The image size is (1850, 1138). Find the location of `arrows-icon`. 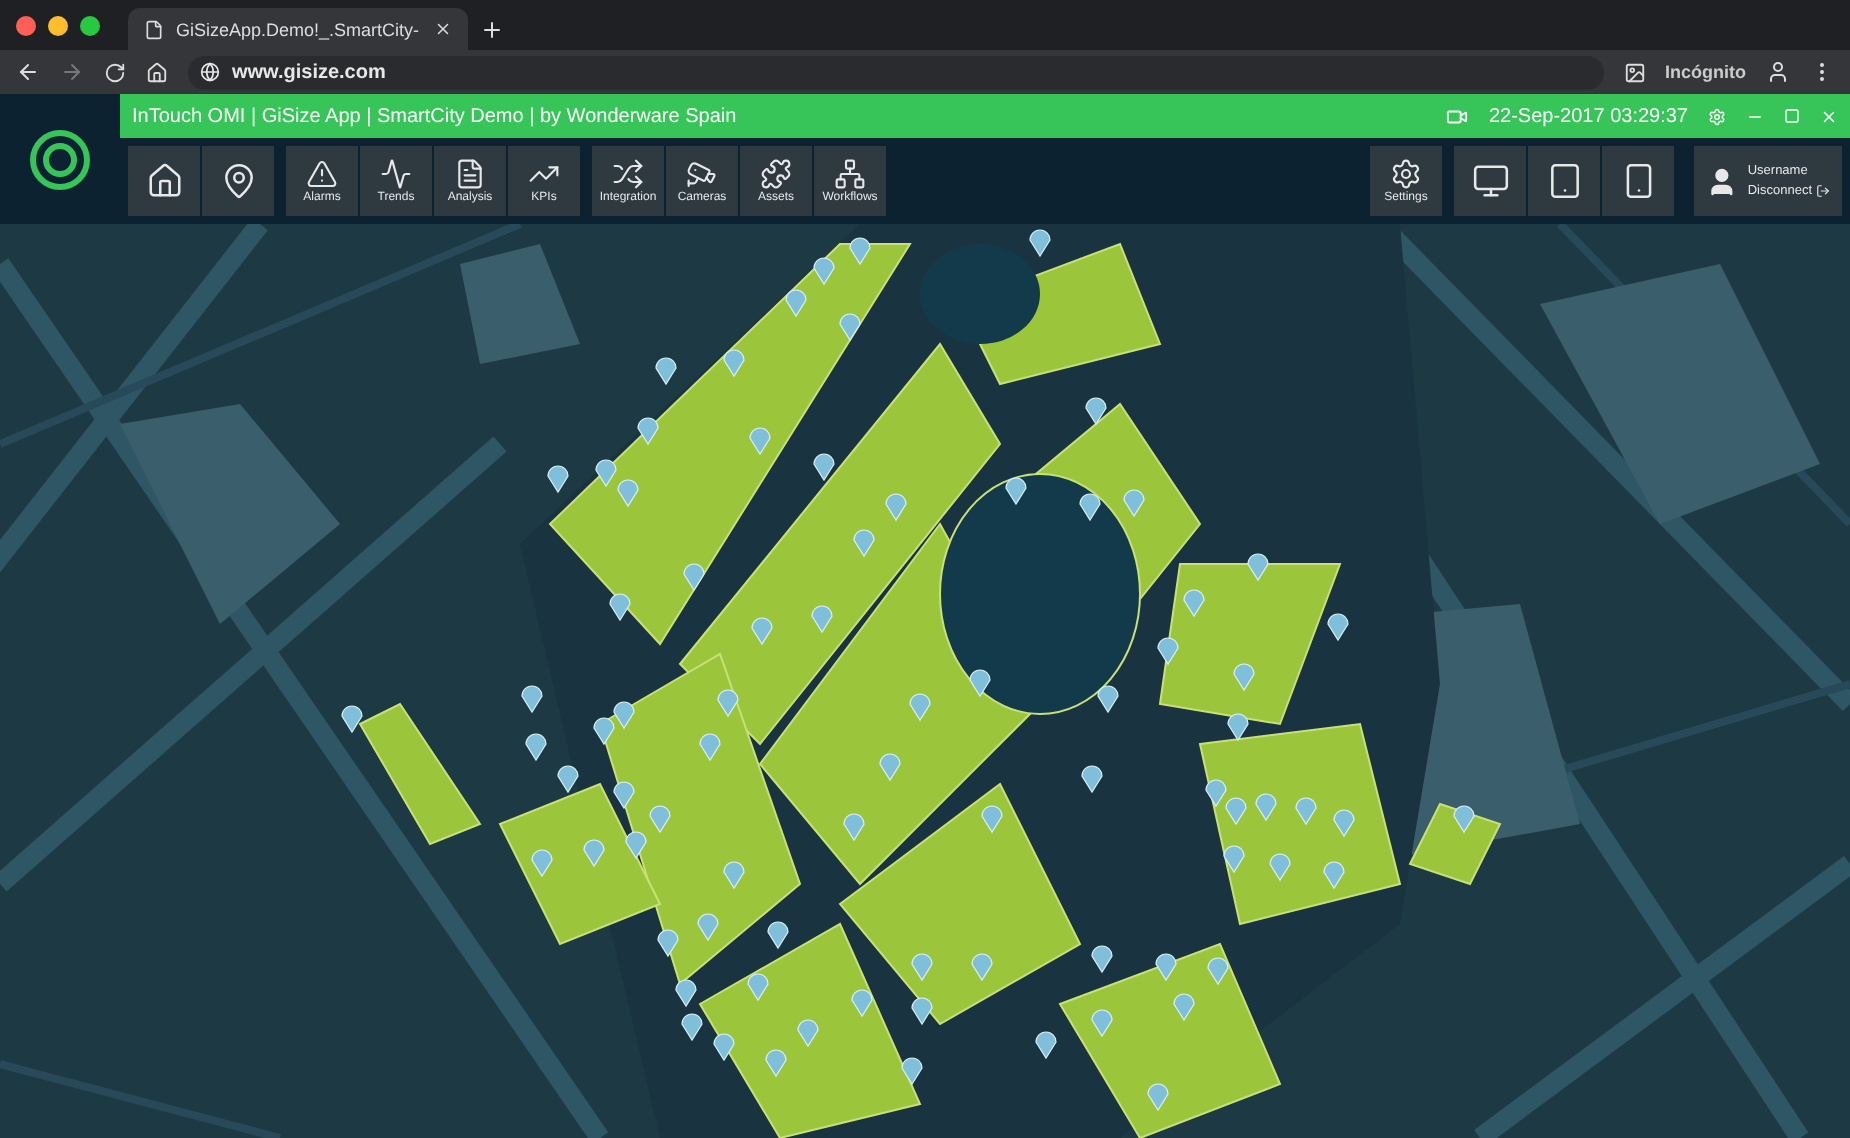

arrows-icon is located at coordinates (628, 174).